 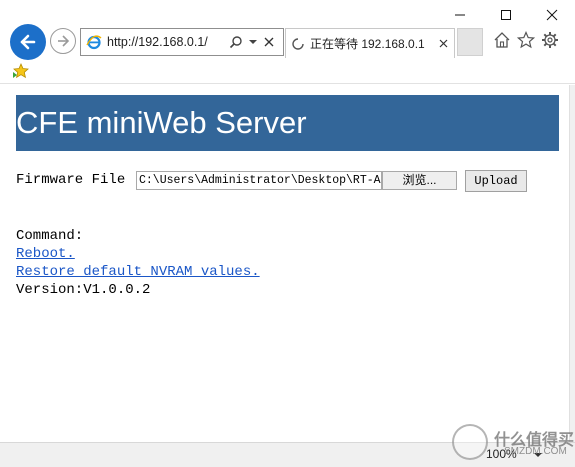 I want to click on forward-arrow-icon, so click(x=64, y=41).